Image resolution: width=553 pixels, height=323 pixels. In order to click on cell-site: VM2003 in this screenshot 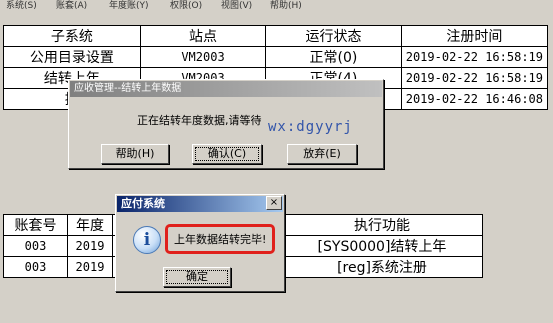, I will do `click(203, 57)`.